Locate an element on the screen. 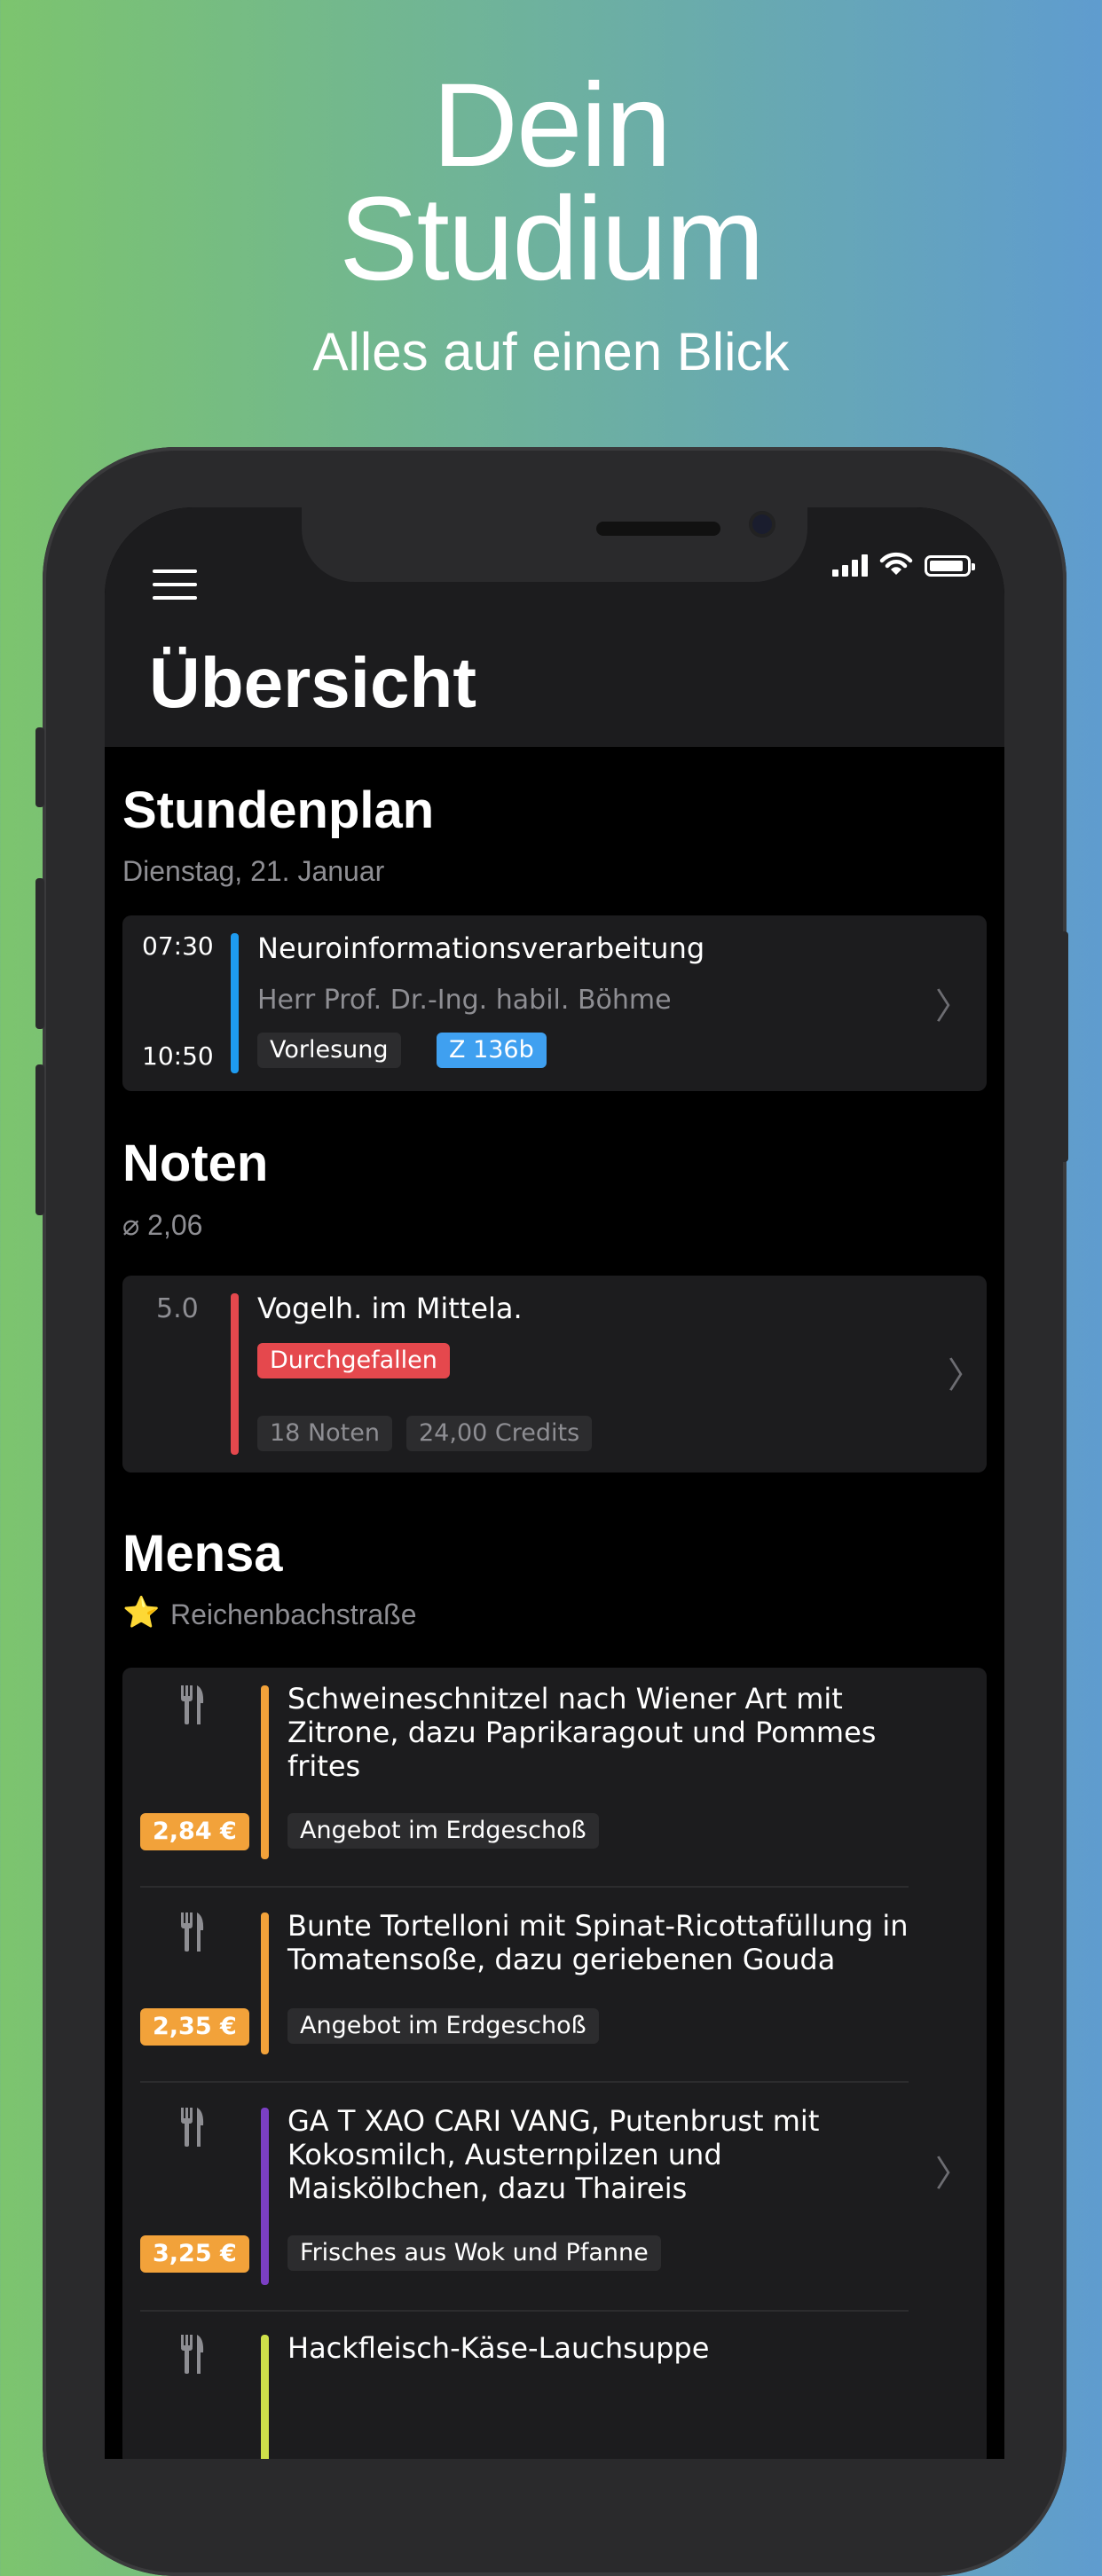 The width and height of the screenshot is (1102, 2576). lecture-start-time: 07:30 is located at coordinates (178, 946).